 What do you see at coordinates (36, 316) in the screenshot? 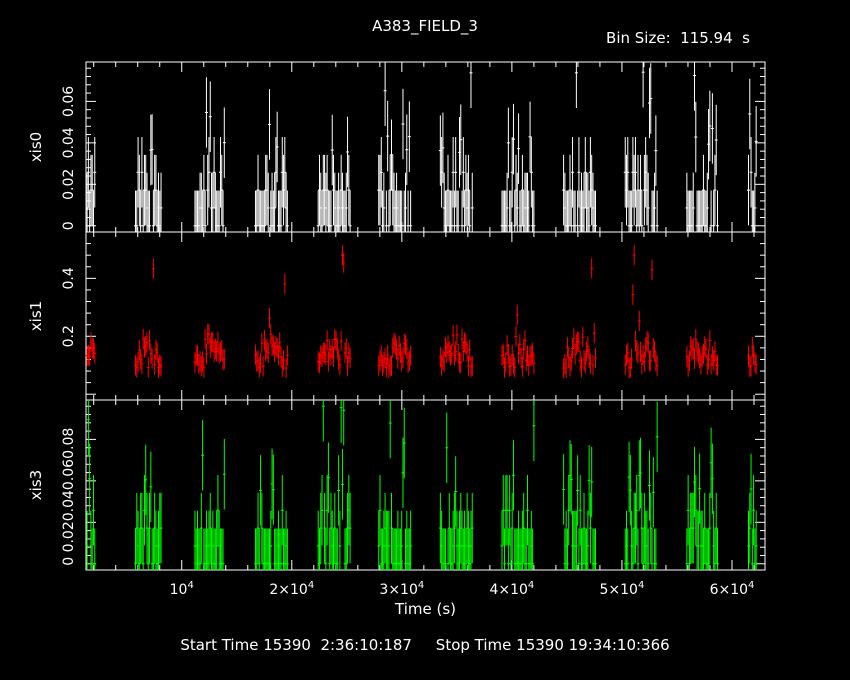
I see `xis1-axis-label: xis1` at bounding box center [36, 316].